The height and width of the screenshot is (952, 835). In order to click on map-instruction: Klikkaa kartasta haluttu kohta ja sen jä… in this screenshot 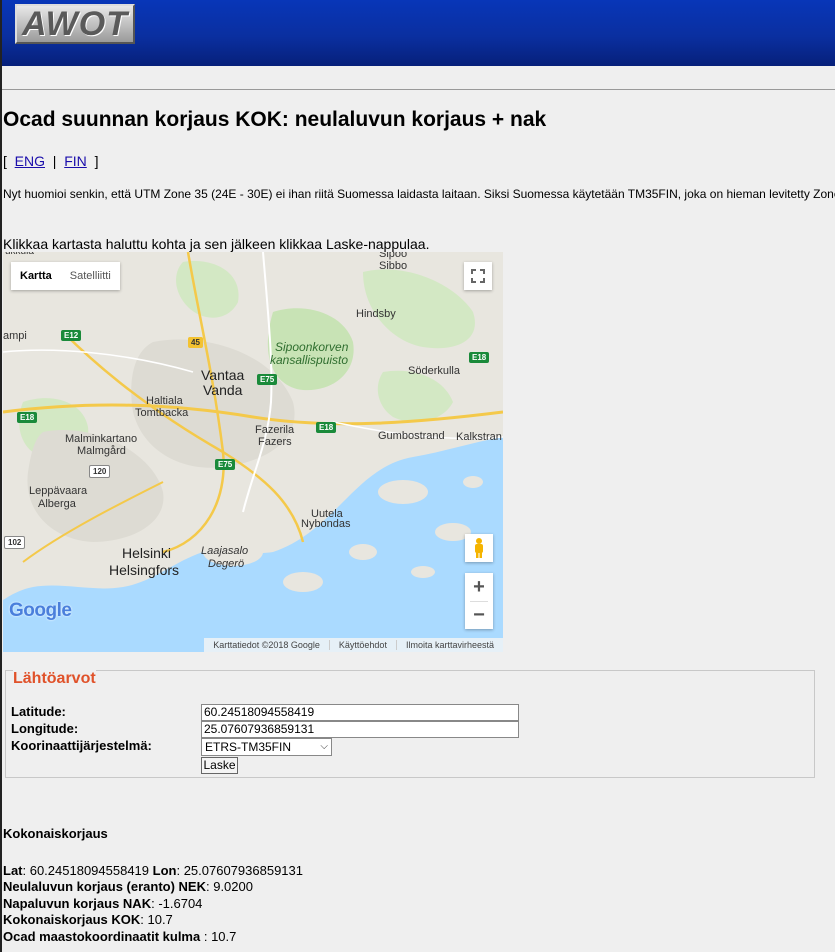, I will do `click(216, 244)`.